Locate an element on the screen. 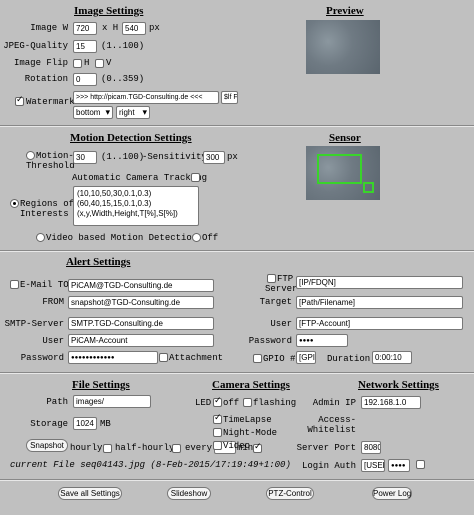 The image size is (474, 515). rotation-input: 0 is located at coordinates (85, 79).